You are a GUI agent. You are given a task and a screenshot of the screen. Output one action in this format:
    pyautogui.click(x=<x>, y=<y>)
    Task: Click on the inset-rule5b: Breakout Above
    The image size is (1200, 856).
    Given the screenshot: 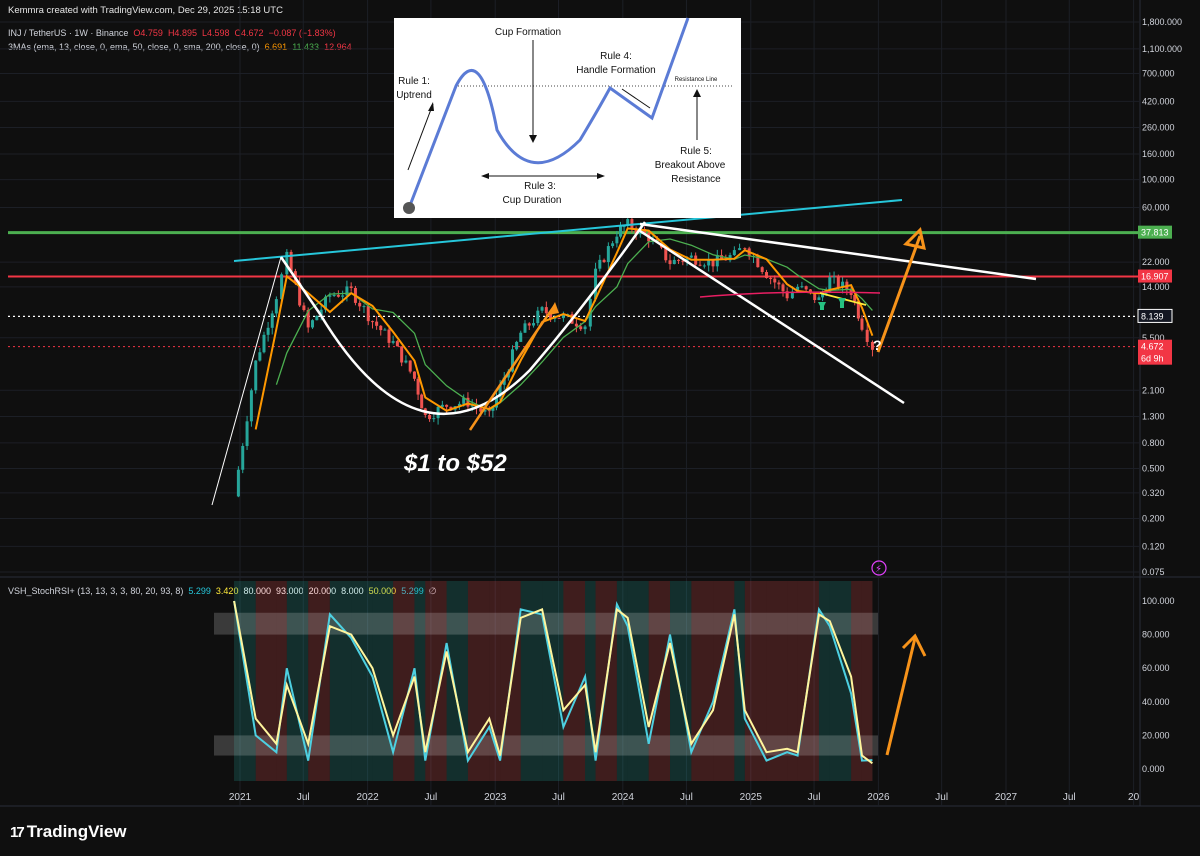 What is the action you would take?
    pyautogui.click(x=690, y=165)
    